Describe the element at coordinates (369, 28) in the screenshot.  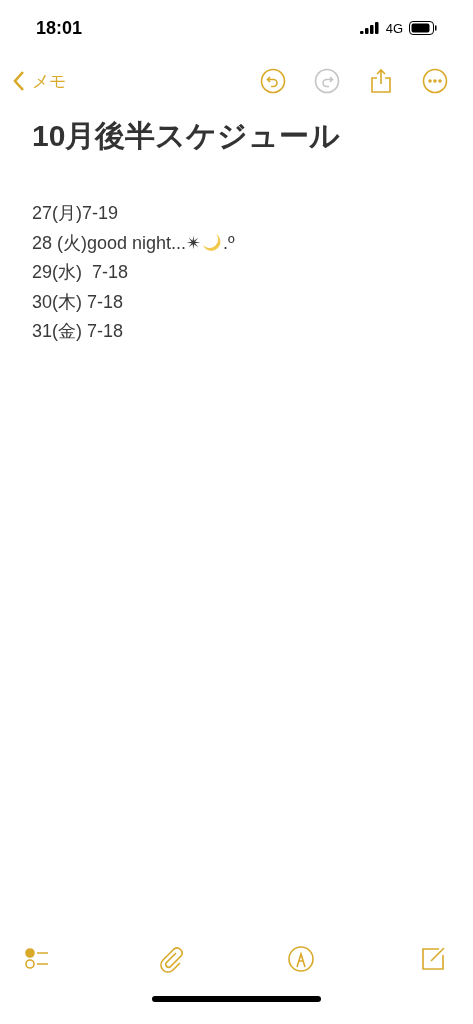
I see `signal-icon` at that location.